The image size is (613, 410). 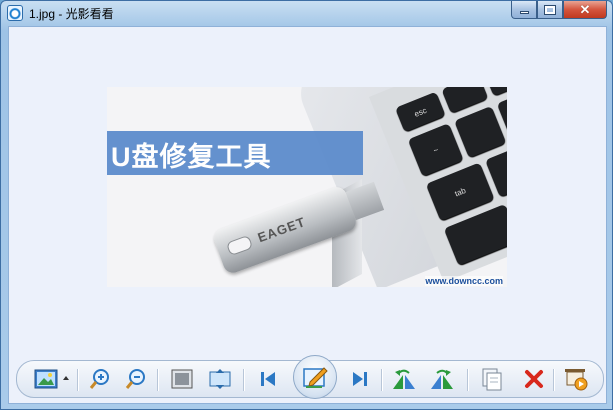 I want to click on app-eye-icon, so click(x=15, y=13).